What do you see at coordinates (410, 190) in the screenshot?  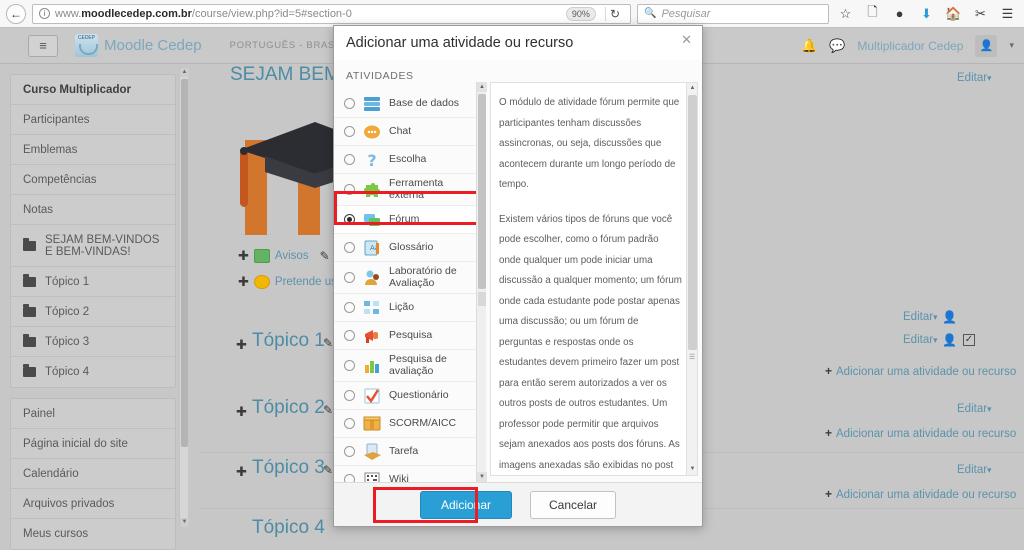 I see `activity-option-ferramenta-externa: Ferramenta externa` at bounding box center [410, 190].